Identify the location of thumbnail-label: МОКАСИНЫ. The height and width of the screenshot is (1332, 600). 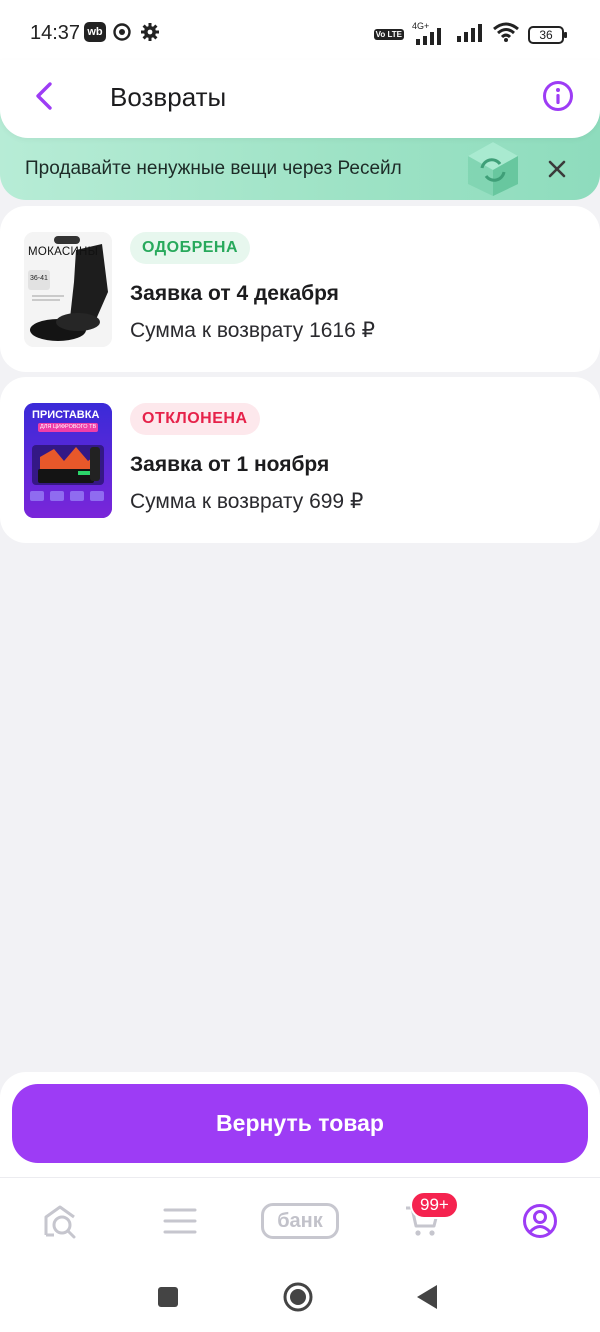
(63, 252).